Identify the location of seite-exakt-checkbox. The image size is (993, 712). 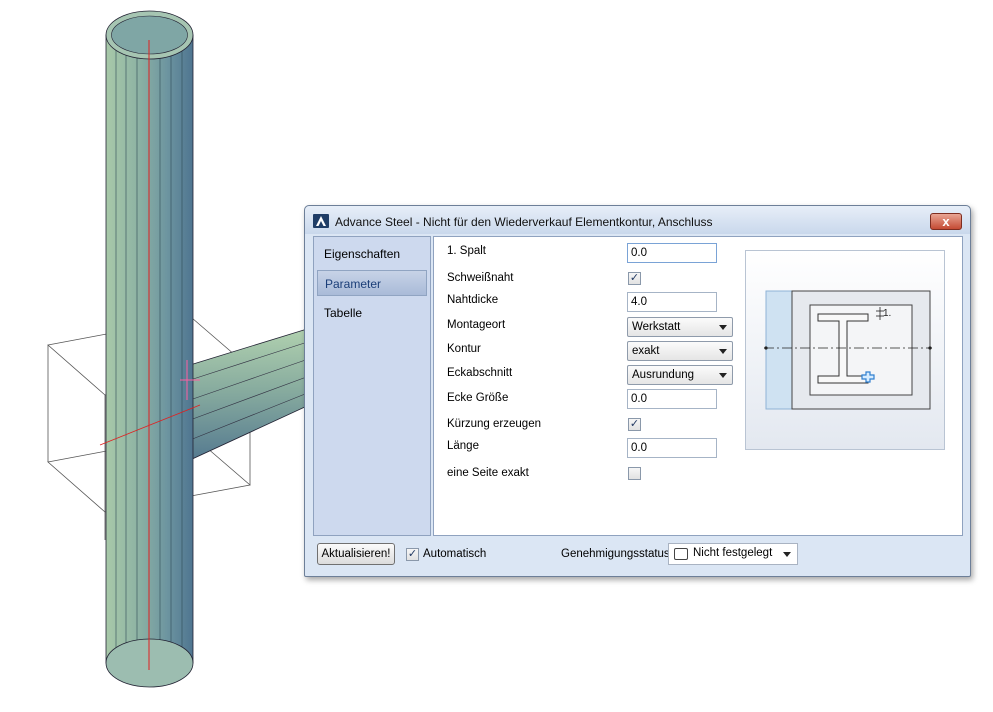
(634, 473).